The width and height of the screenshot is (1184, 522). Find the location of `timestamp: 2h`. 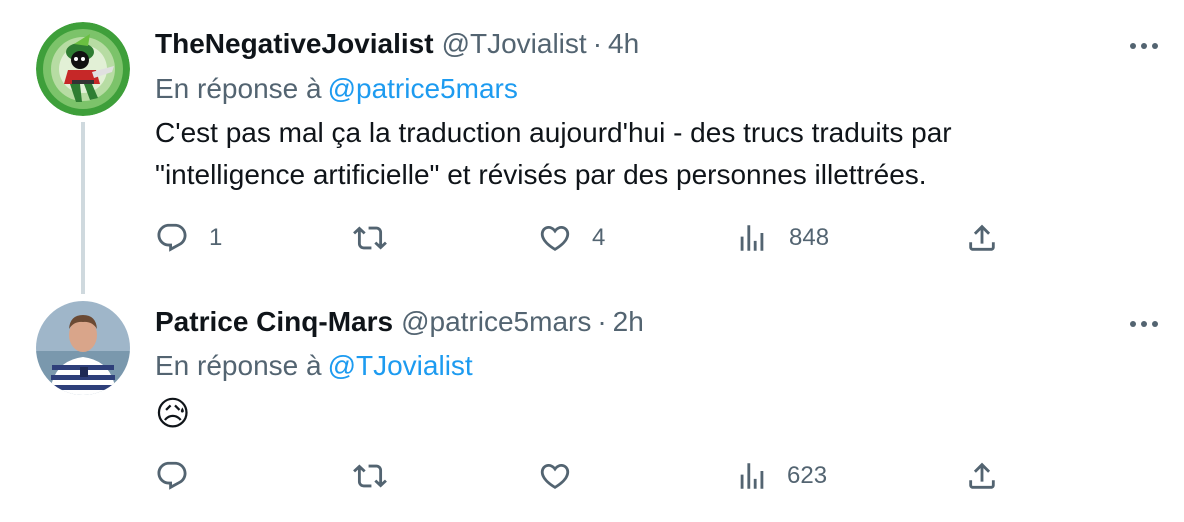

timestamp: 2h is located at coordinates (628, 322).